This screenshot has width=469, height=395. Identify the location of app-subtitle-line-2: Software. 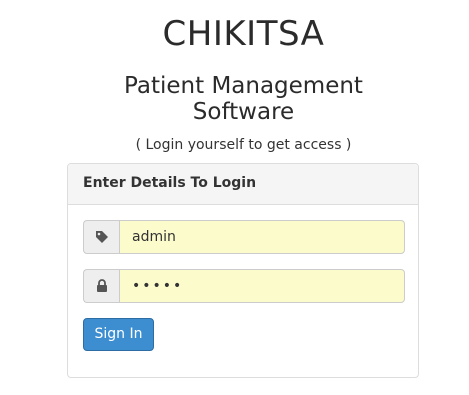
(243, 112).